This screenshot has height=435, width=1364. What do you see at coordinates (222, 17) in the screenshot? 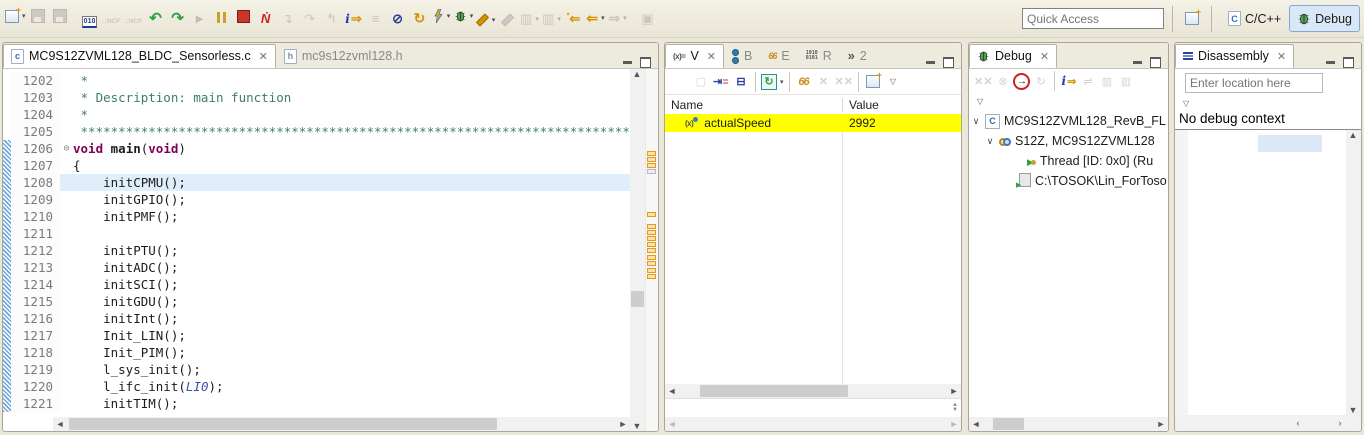
I see `suspend-button` at bounding box center [222, 17].